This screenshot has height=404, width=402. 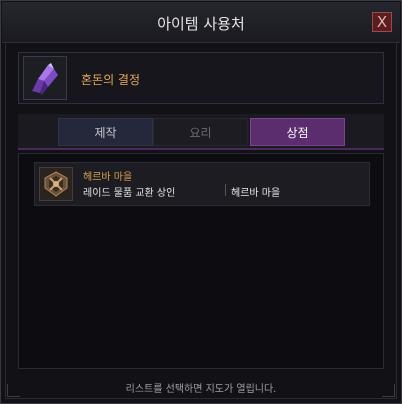 I want to click on row-npc-name: 레이드 물품 교환 상인, so click(x=129, y=193).